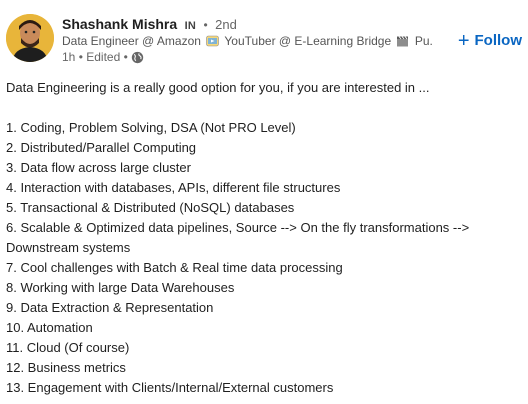 This screenshot has height=404, width=528. What do you see at coordinates (68, 347) in the screenshot?
I see `list-item: 11. Cloud (Of course)` at bounding box center [68, 347].